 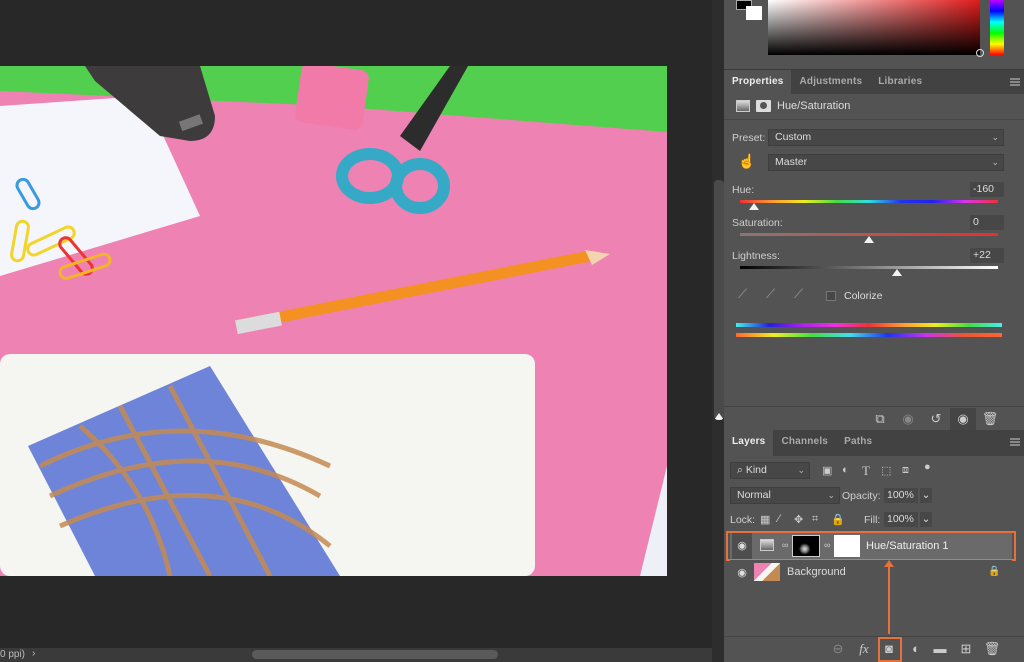 I want to click on lock-image-icon: ∕, so click(x=779, y=519).